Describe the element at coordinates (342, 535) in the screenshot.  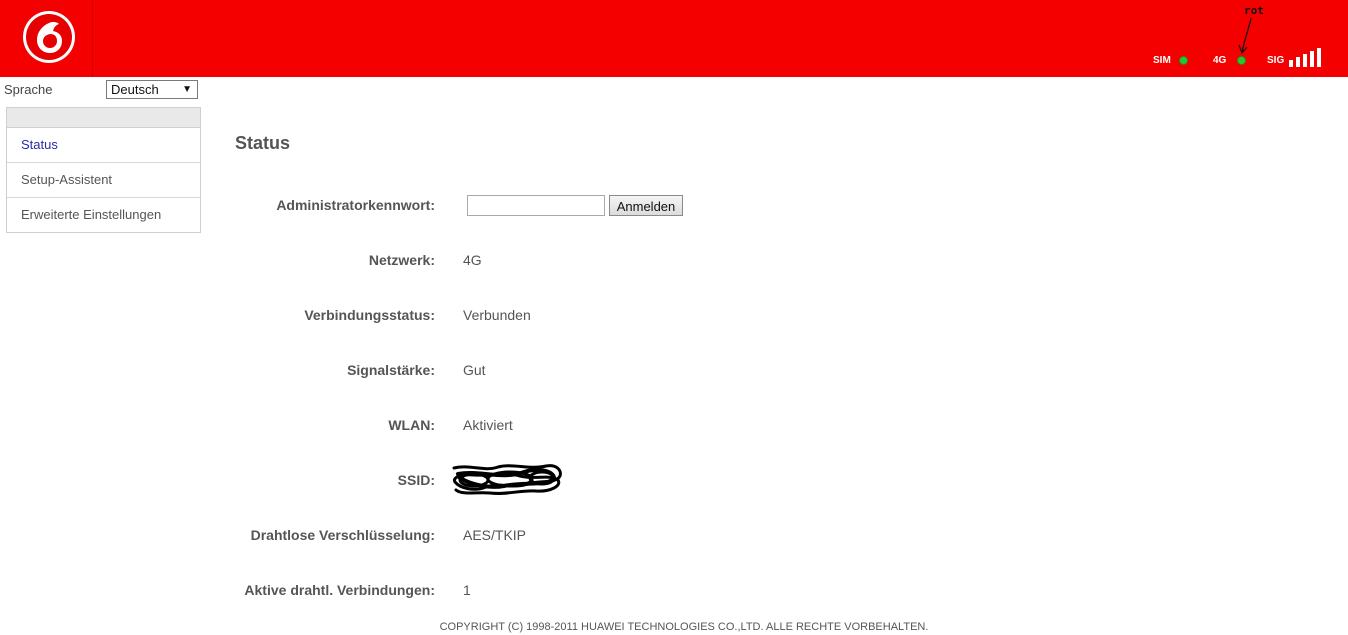
I see `wireless-encryption-label: Drahtlose Verschlüsselung:` at that location.